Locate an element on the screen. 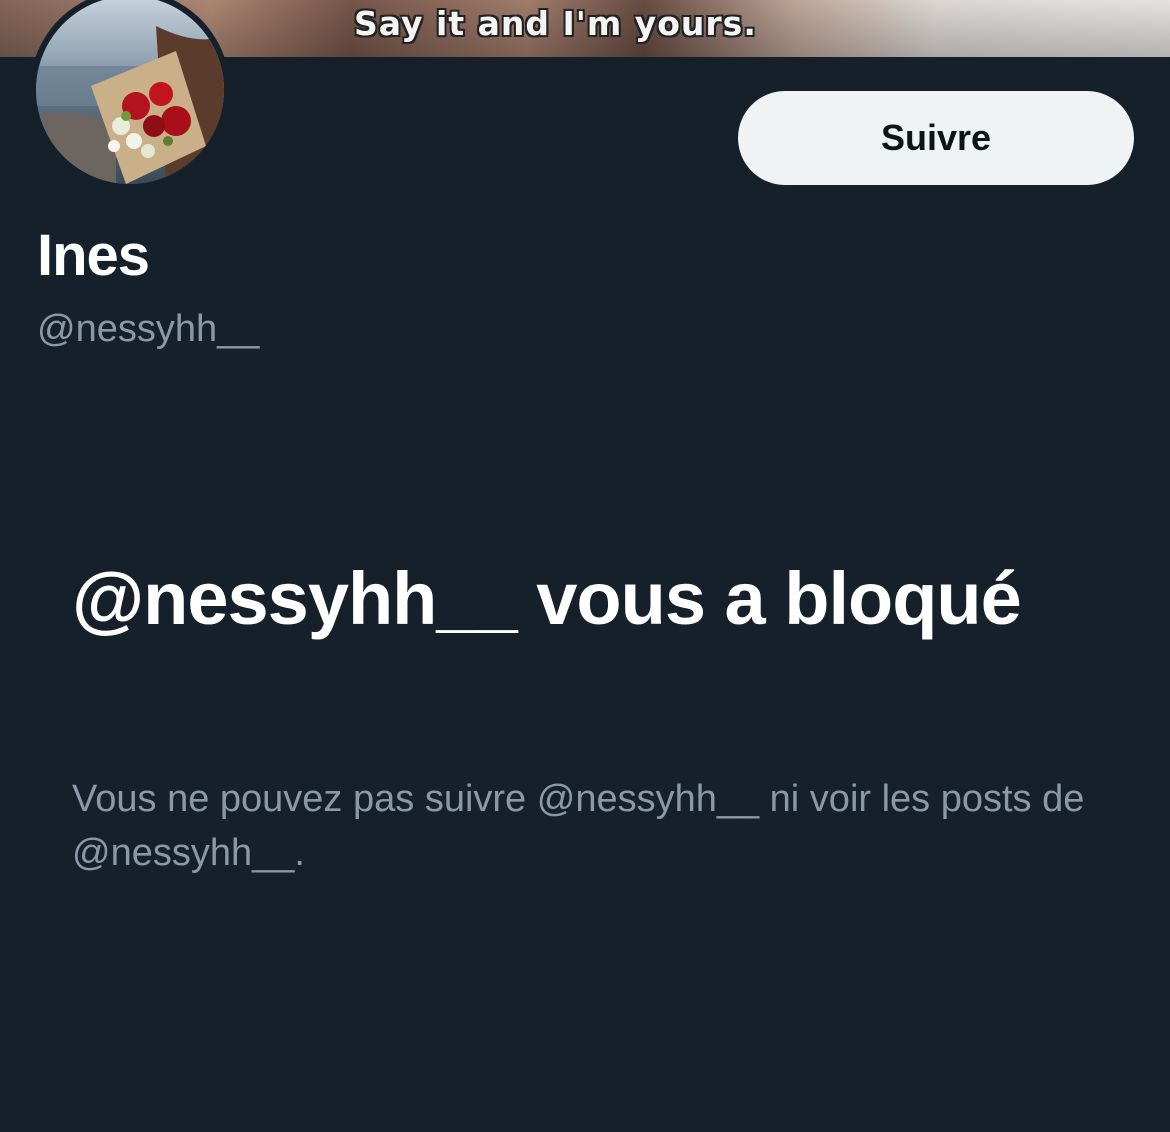  follow-button: Suivre is located at coordinates (936, 138).